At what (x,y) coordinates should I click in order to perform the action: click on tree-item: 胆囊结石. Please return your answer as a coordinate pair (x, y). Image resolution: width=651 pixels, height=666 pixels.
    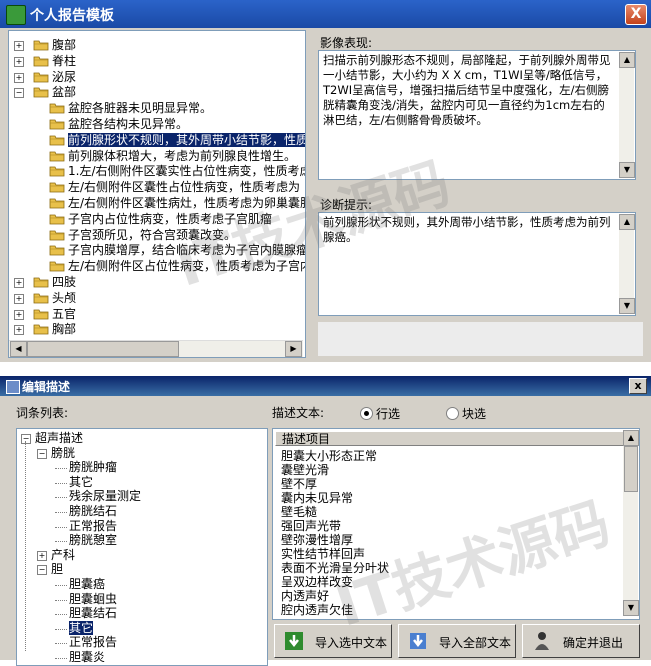
    Looking at the image, I should click on (93, 613).